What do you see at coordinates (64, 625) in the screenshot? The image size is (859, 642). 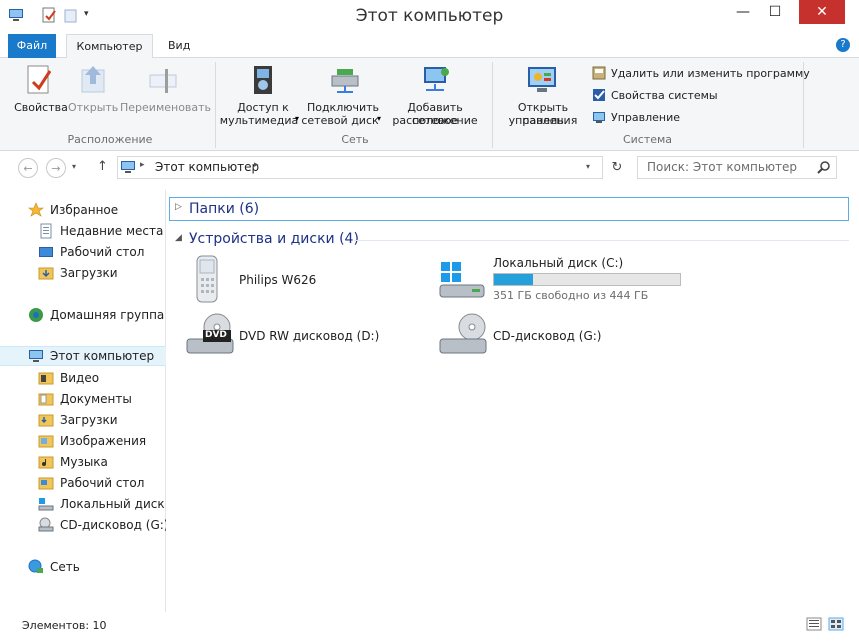 I see `item-count: Элементов: 10` at bounding box center [64, 625].